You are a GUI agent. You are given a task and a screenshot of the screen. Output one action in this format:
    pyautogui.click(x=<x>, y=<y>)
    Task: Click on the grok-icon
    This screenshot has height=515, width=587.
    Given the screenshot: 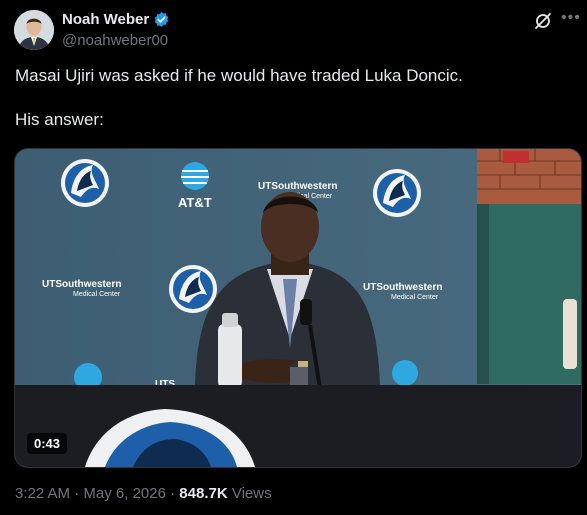 What is the action you would take?
    pyautogui.click(x=543, y=21)
    